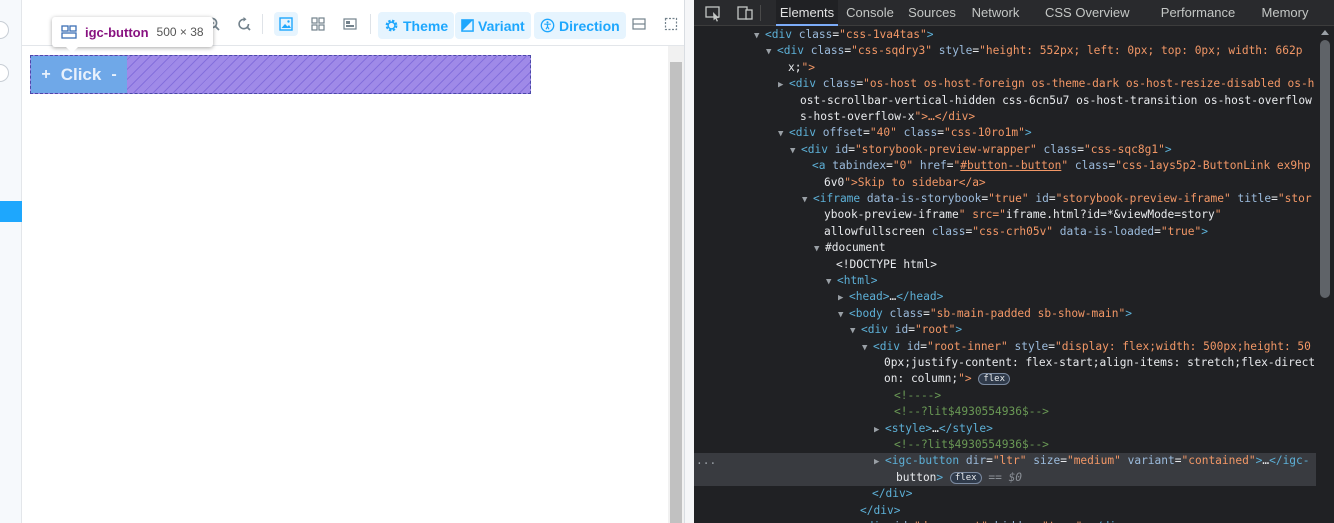 This screenshot has height=523, width=1334. What do you see at coordinates (745, 13) in the screenshot?
I see `device-toolbar-icon` at bounding box center [745, 13].